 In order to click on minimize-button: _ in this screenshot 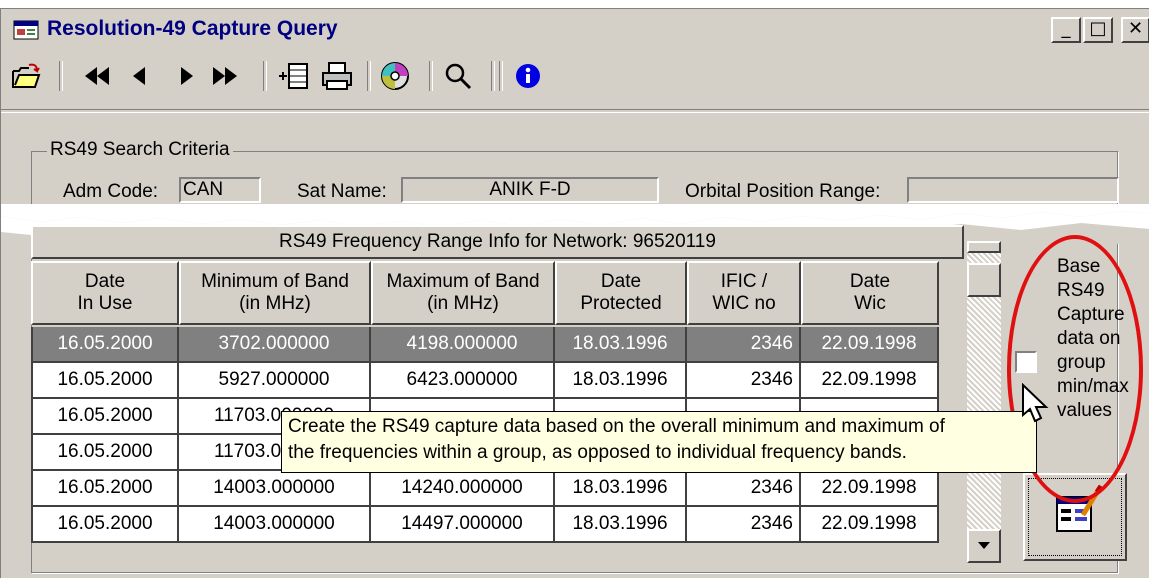, I will do `click(1066, 30)`.